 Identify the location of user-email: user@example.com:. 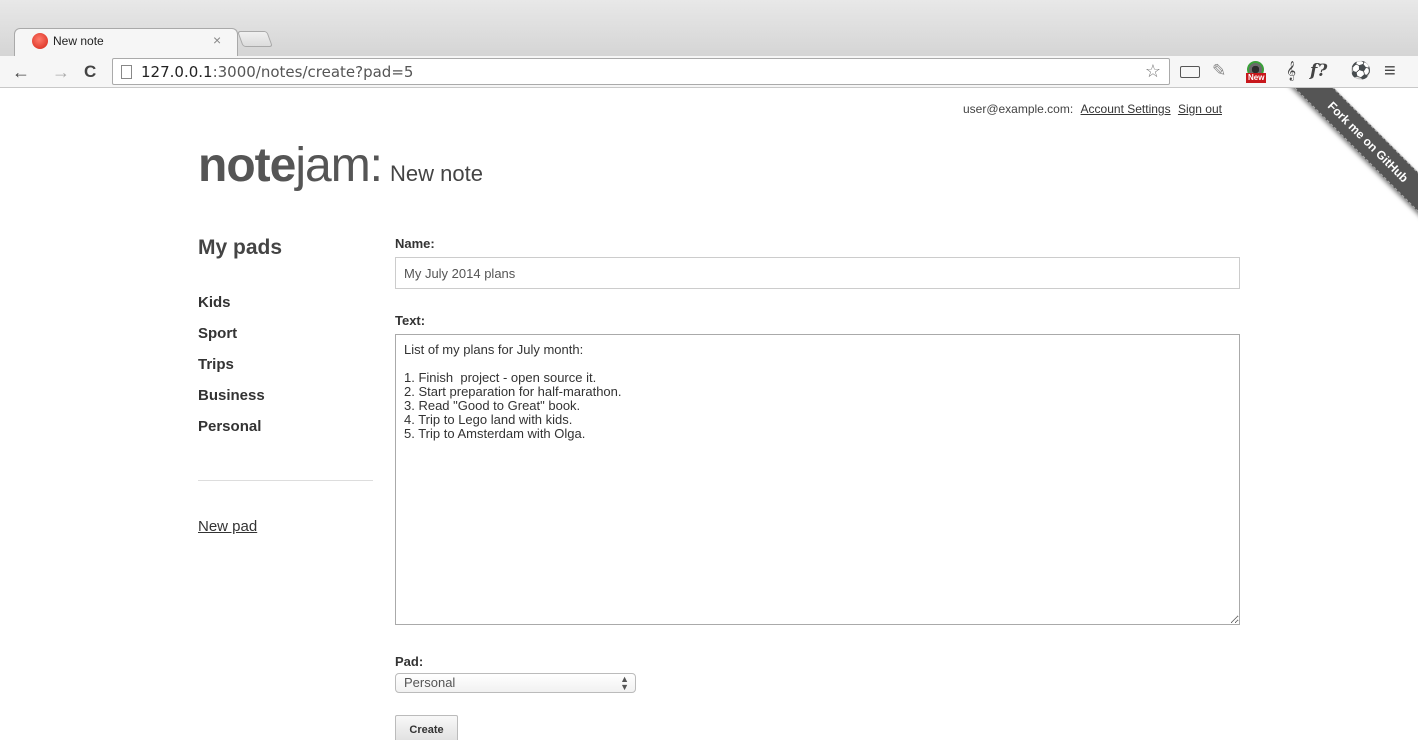
(1018, 109).